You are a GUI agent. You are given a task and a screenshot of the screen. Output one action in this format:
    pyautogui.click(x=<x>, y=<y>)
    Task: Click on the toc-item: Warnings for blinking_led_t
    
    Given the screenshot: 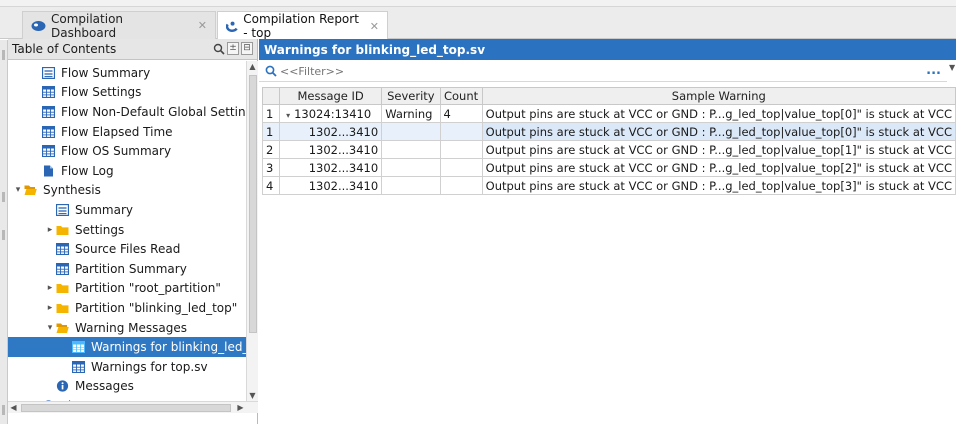 What is the action you would take?
    pyautogui.click(x=127, y=347)
    